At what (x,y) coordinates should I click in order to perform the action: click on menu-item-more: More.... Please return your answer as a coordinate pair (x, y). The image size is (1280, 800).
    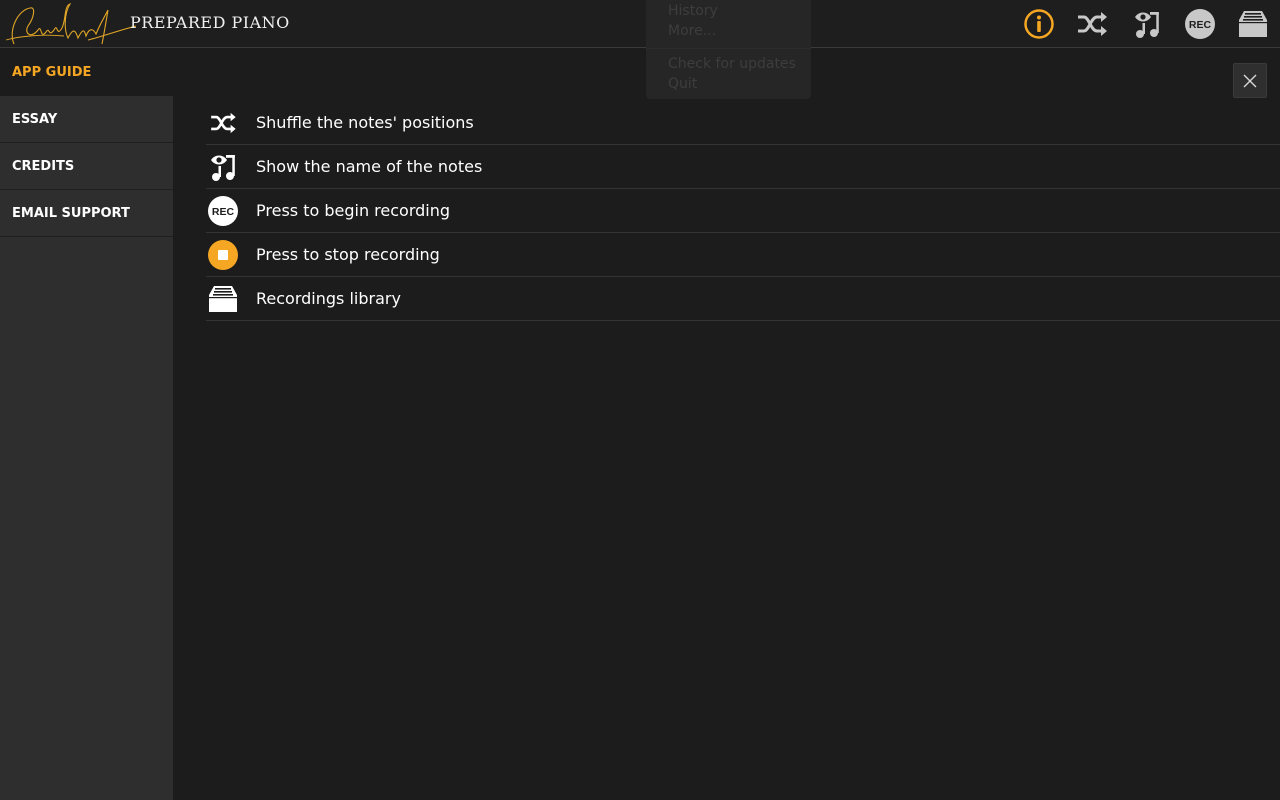
    Looking at the image, I should click on (692, 31).